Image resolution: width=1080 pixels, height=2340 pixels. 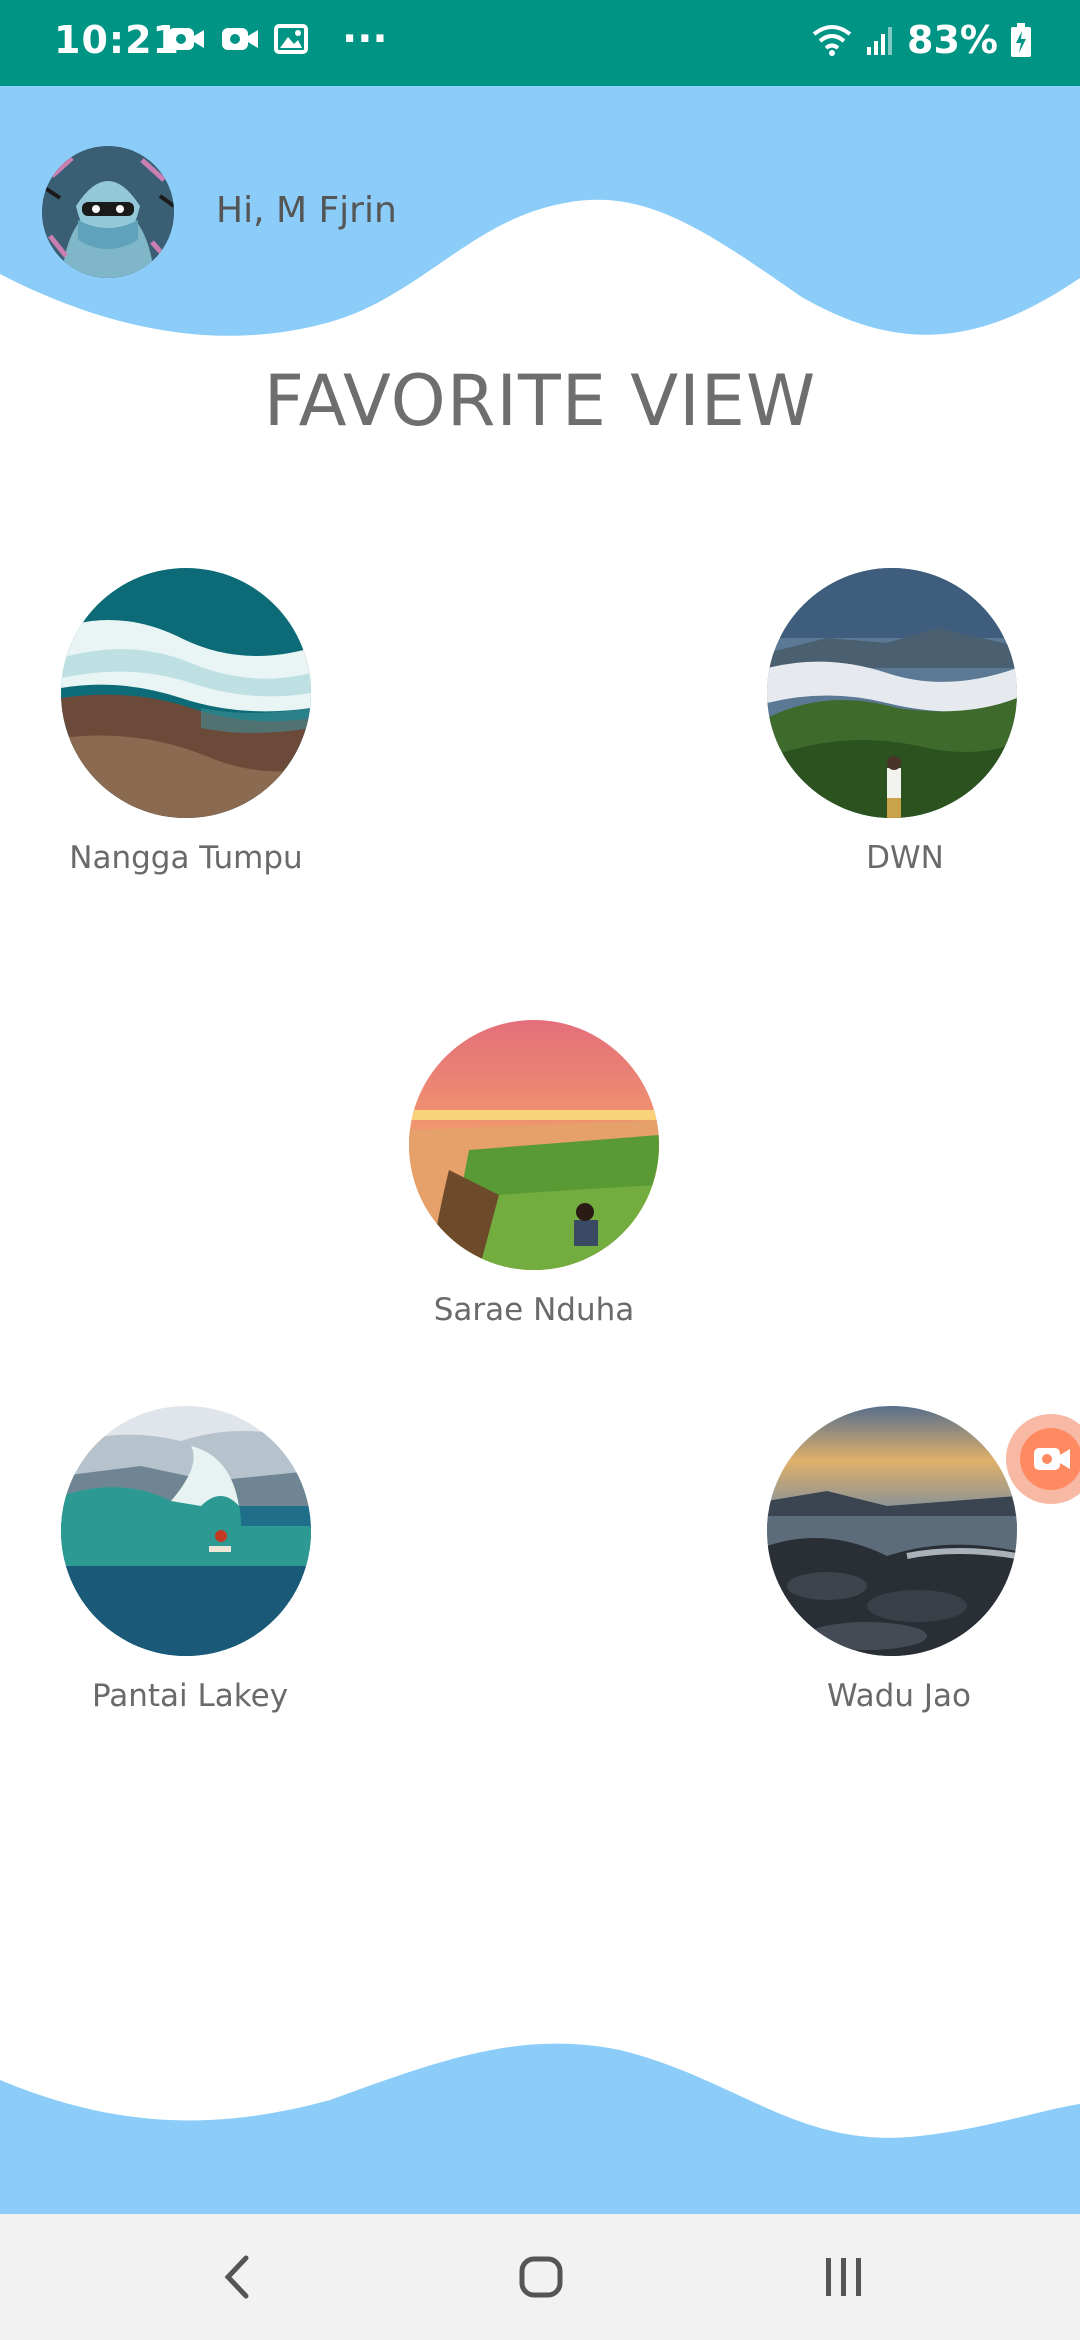 I want to click on wifi-icon, so click(x=832, y=40).